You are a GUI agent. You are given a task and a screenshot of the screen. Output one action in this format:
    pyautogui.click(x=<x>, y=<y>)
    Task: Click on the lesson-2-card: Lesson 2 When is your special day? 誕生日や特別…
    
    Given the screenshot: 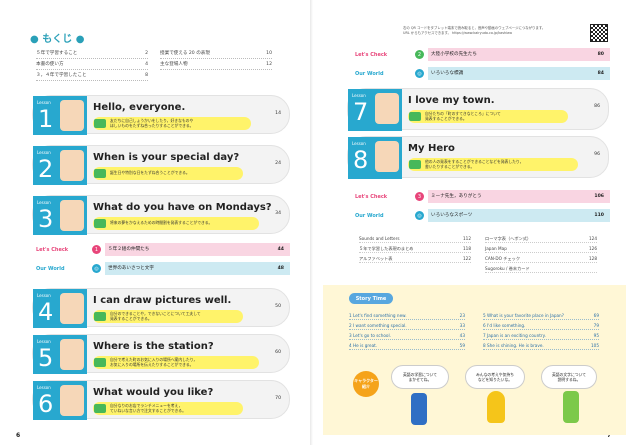 What is the action you would take?
    pyautogui.click(x=161, y=165)
    